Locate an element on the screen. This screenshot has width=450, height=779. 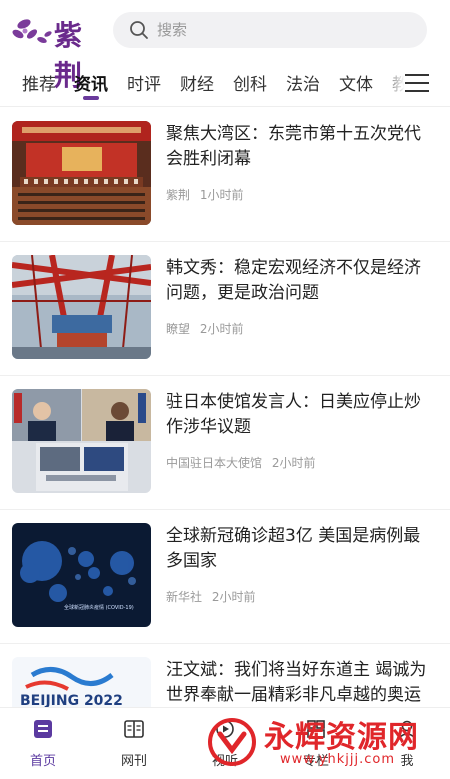
thumb-caption: 全球新冠肺炎疫情 (COVID-19) is located at coordinates (99, 607).